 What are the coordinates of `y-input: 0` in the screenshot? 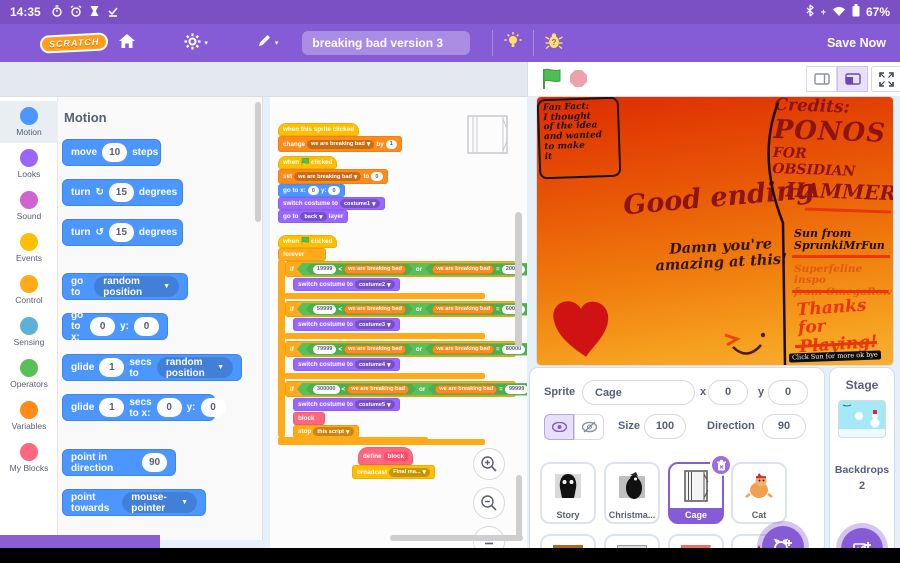 It's located at (334, 190).